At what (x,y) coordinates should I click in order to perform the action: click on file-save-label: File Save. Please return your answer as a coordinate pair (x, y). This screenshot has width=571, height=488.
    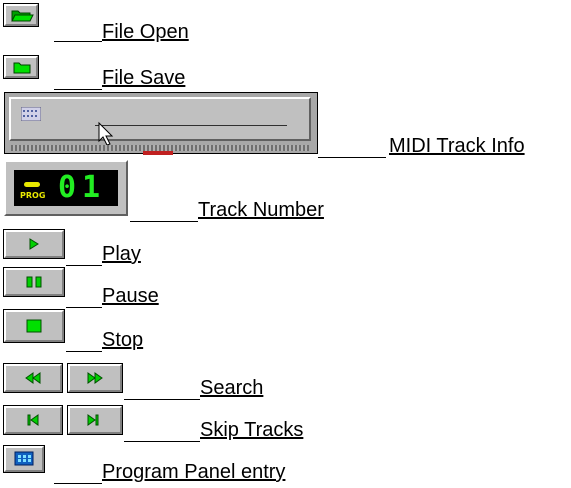
    Looking at the image, I should click on (143, 78).